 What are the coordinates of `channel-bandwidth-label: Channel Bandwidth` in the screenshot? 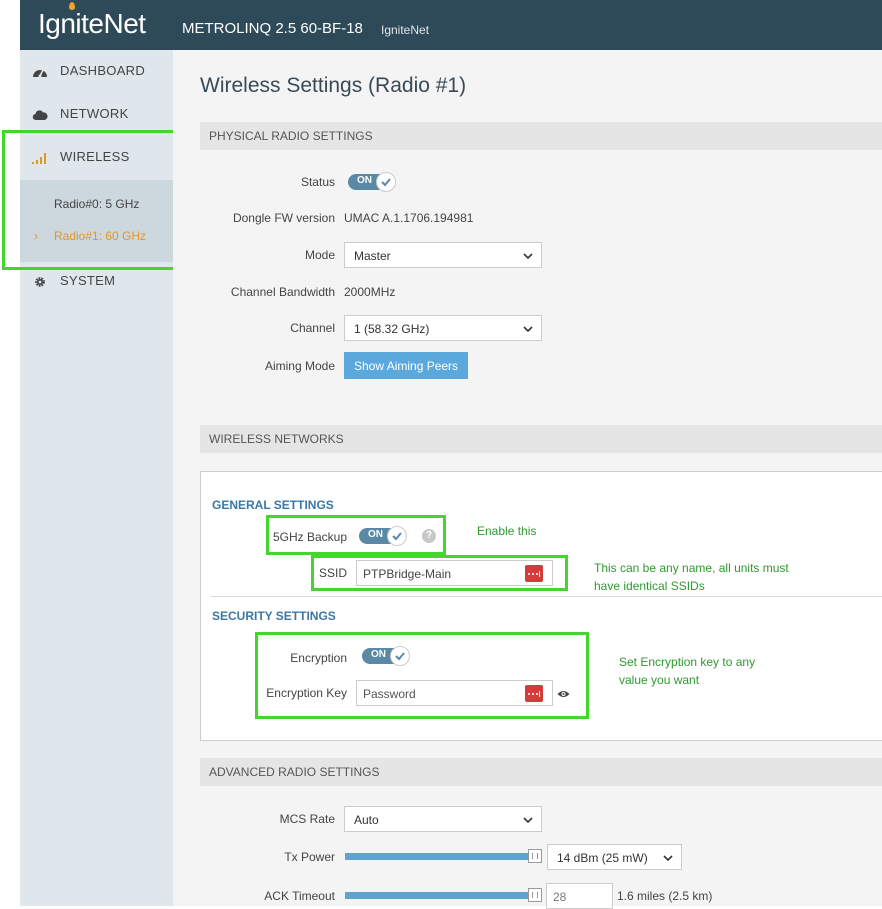 It's located at (282, 292).